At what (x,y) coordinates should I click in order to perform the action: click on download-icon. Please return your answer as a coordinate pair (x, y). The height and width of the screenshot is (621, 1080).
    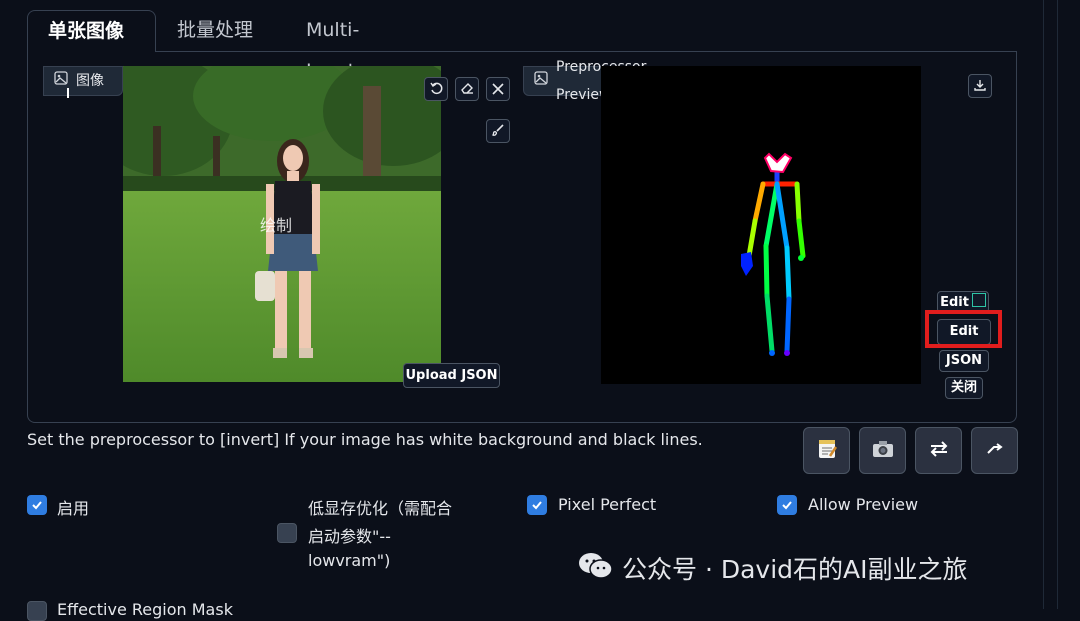
    Looking at the image, I should click on (980, 86).